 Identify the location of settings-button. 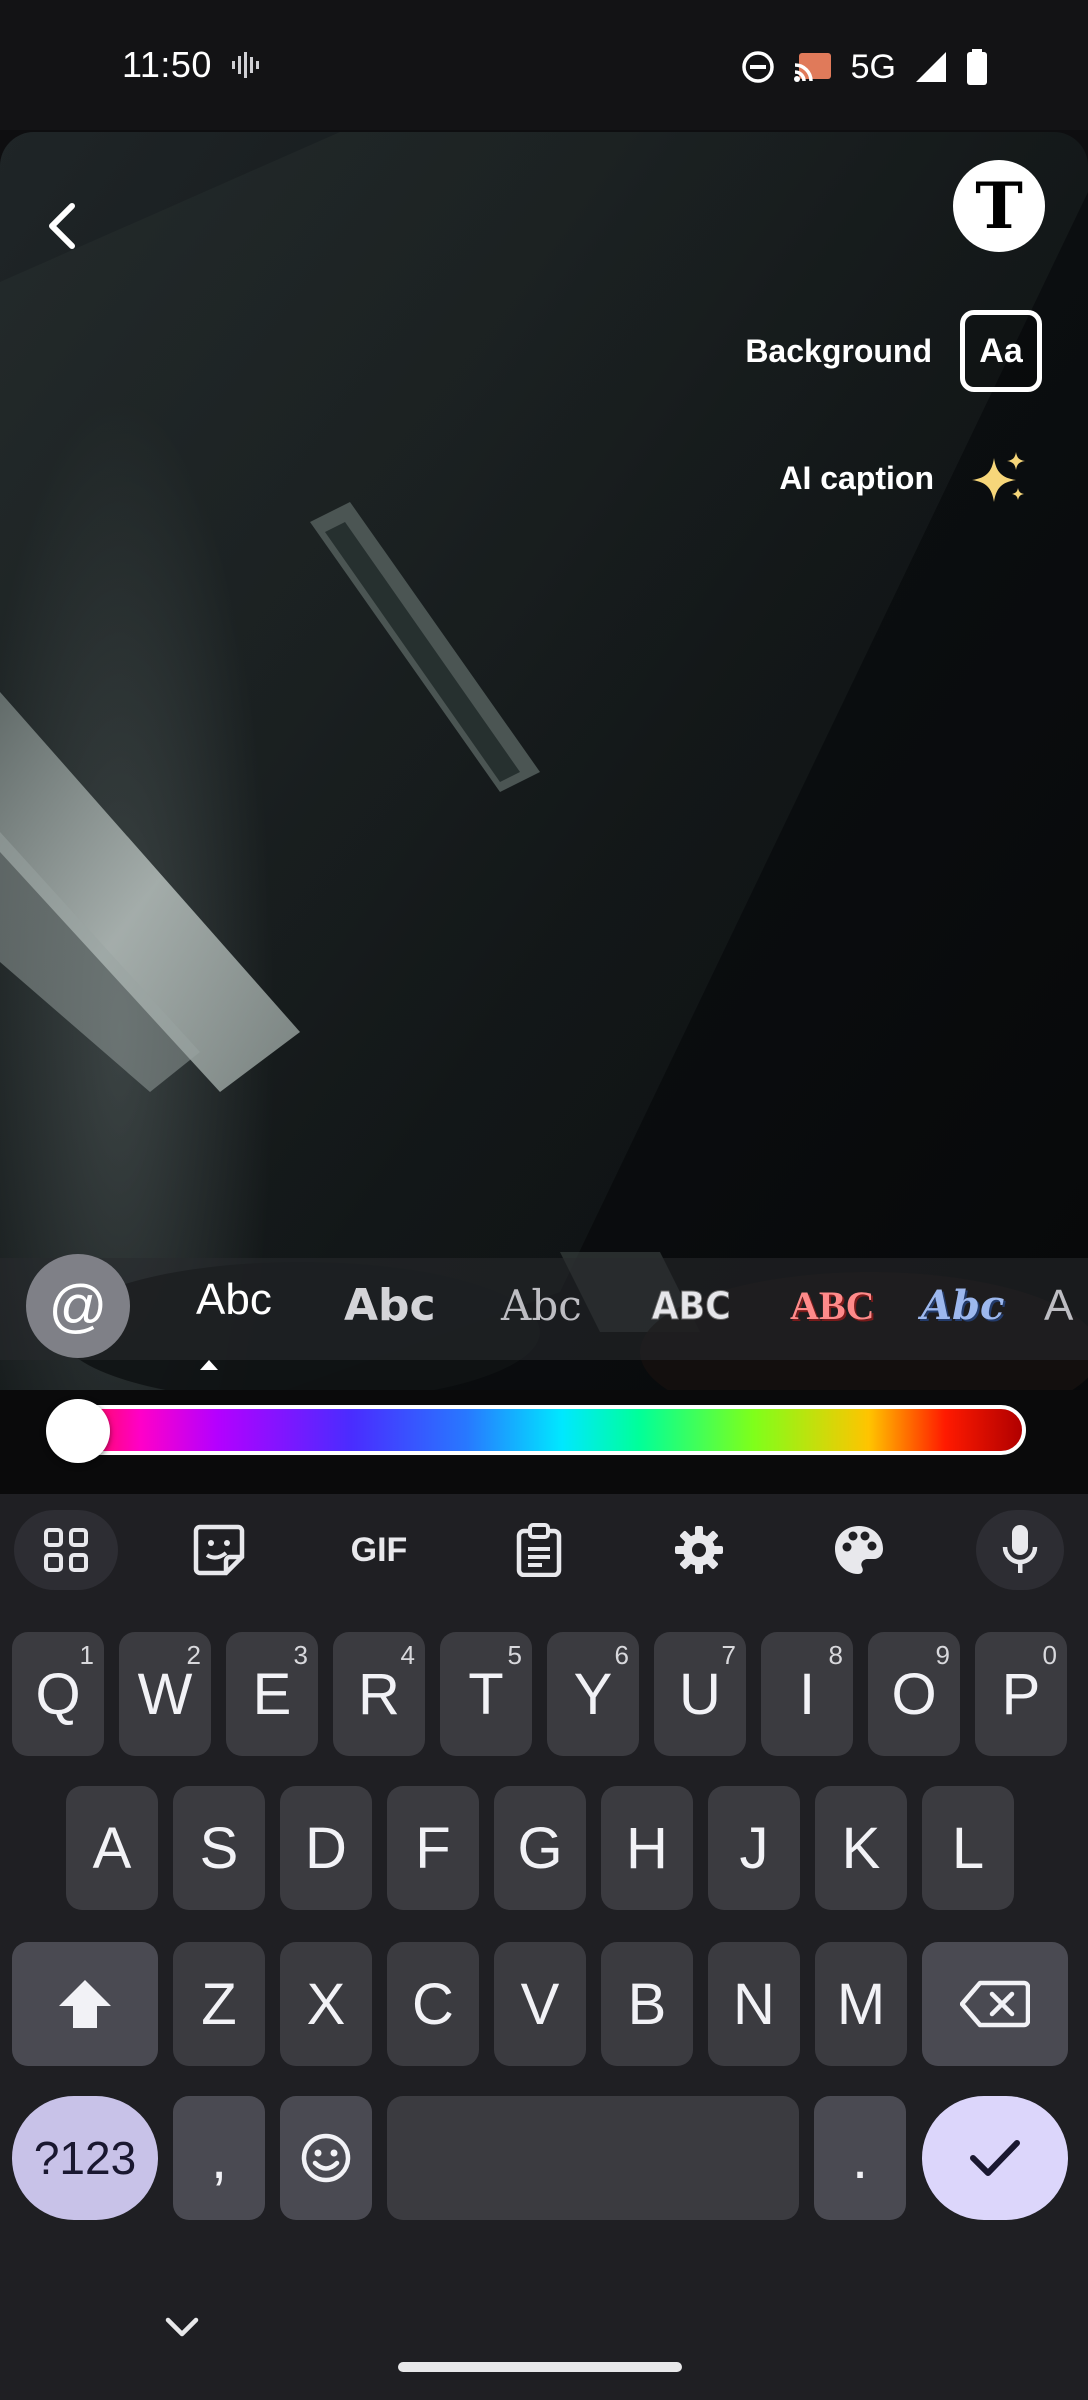
(699, 1550).